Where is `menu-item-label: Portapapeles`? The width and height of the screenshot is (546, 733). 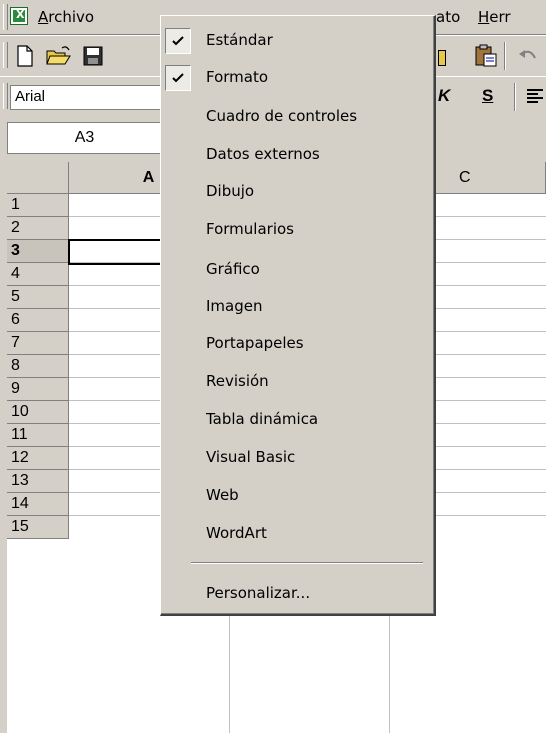
menu-item-label: Portapapeles is located at coordinates (255, 343).